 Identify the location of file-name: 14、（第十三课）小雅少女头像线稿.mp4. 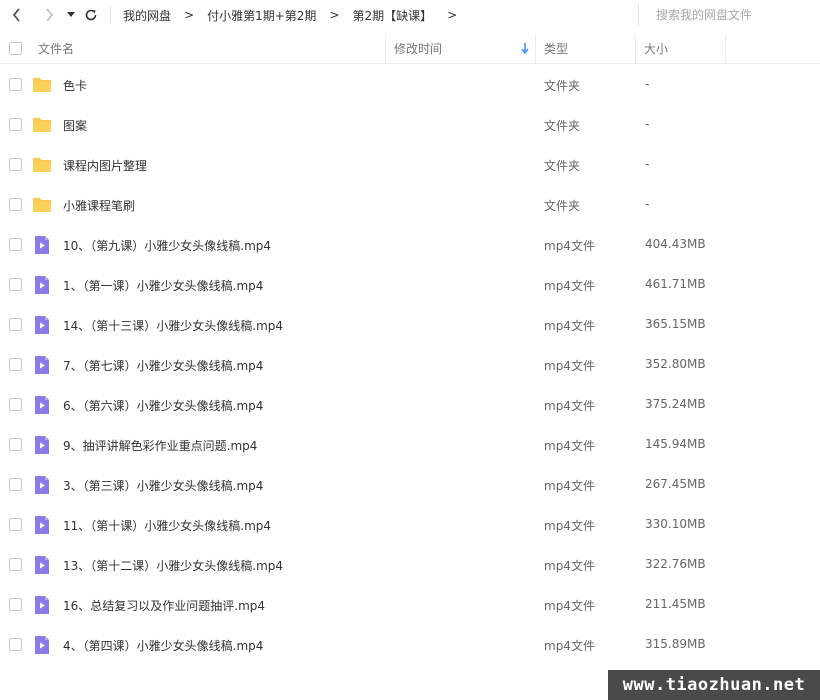
(173, 325).